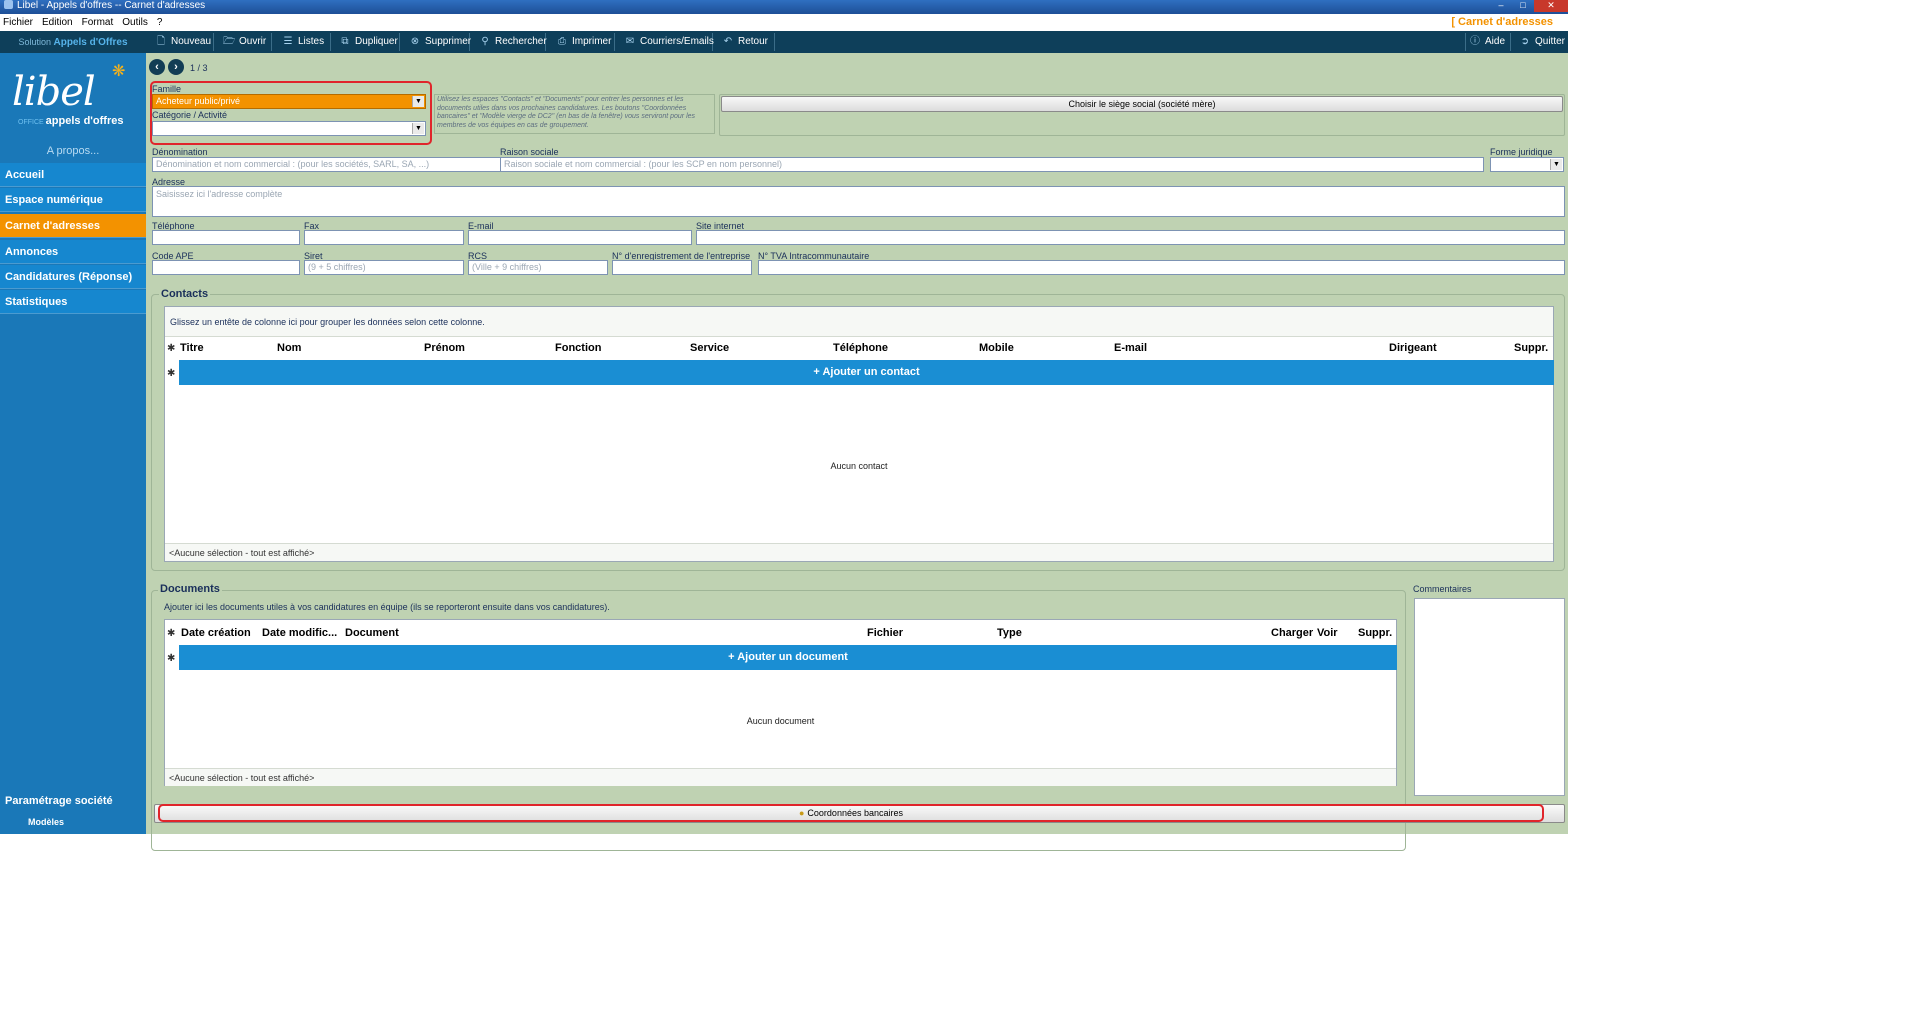 This screenshot has width=1912, height=1017. Describe the element at coordinates (384, 267) in the screenshot. I see `siret-input: (9 + 5 chiffres)` at that location.